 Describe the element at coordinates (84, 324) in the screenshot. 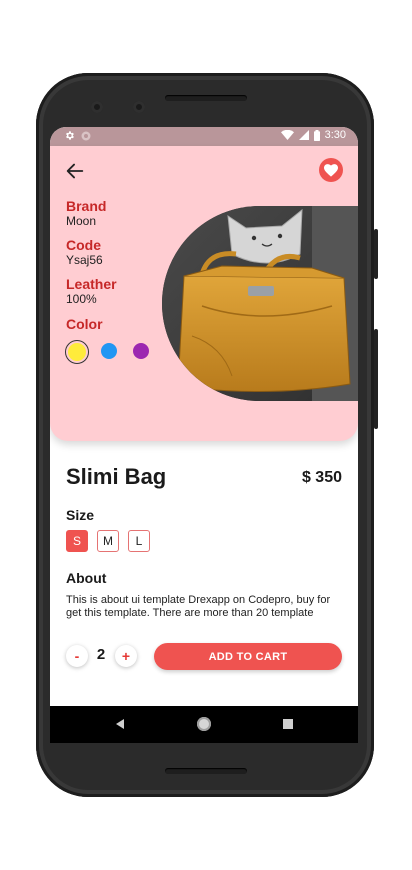

I see `color-label: Color` at that location.